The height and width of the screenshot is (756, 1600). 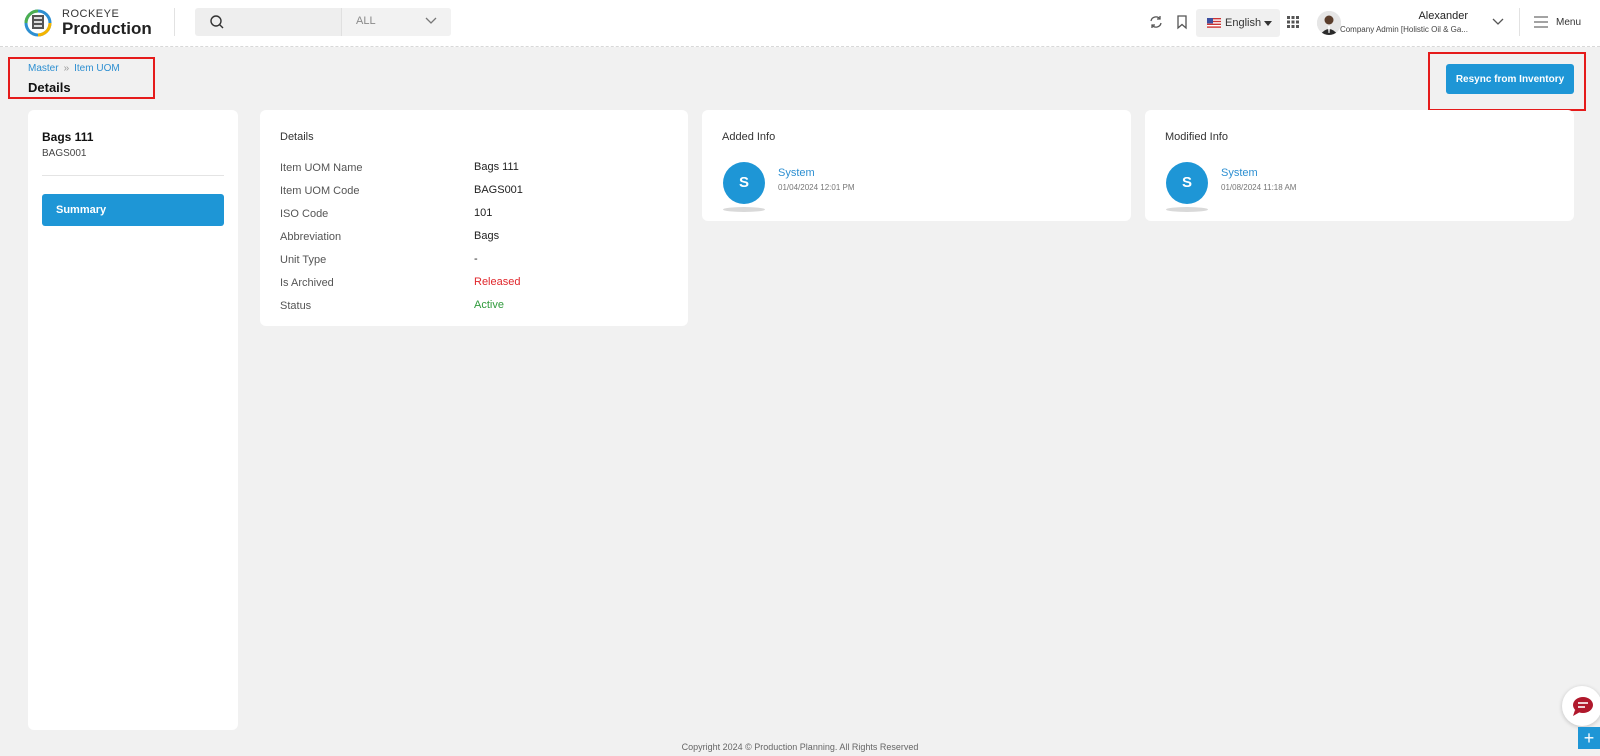 What do you see at coordinates (1156, 22) in the screenshot?
I see `refresh-icon` at bounding box center [1156, 22].